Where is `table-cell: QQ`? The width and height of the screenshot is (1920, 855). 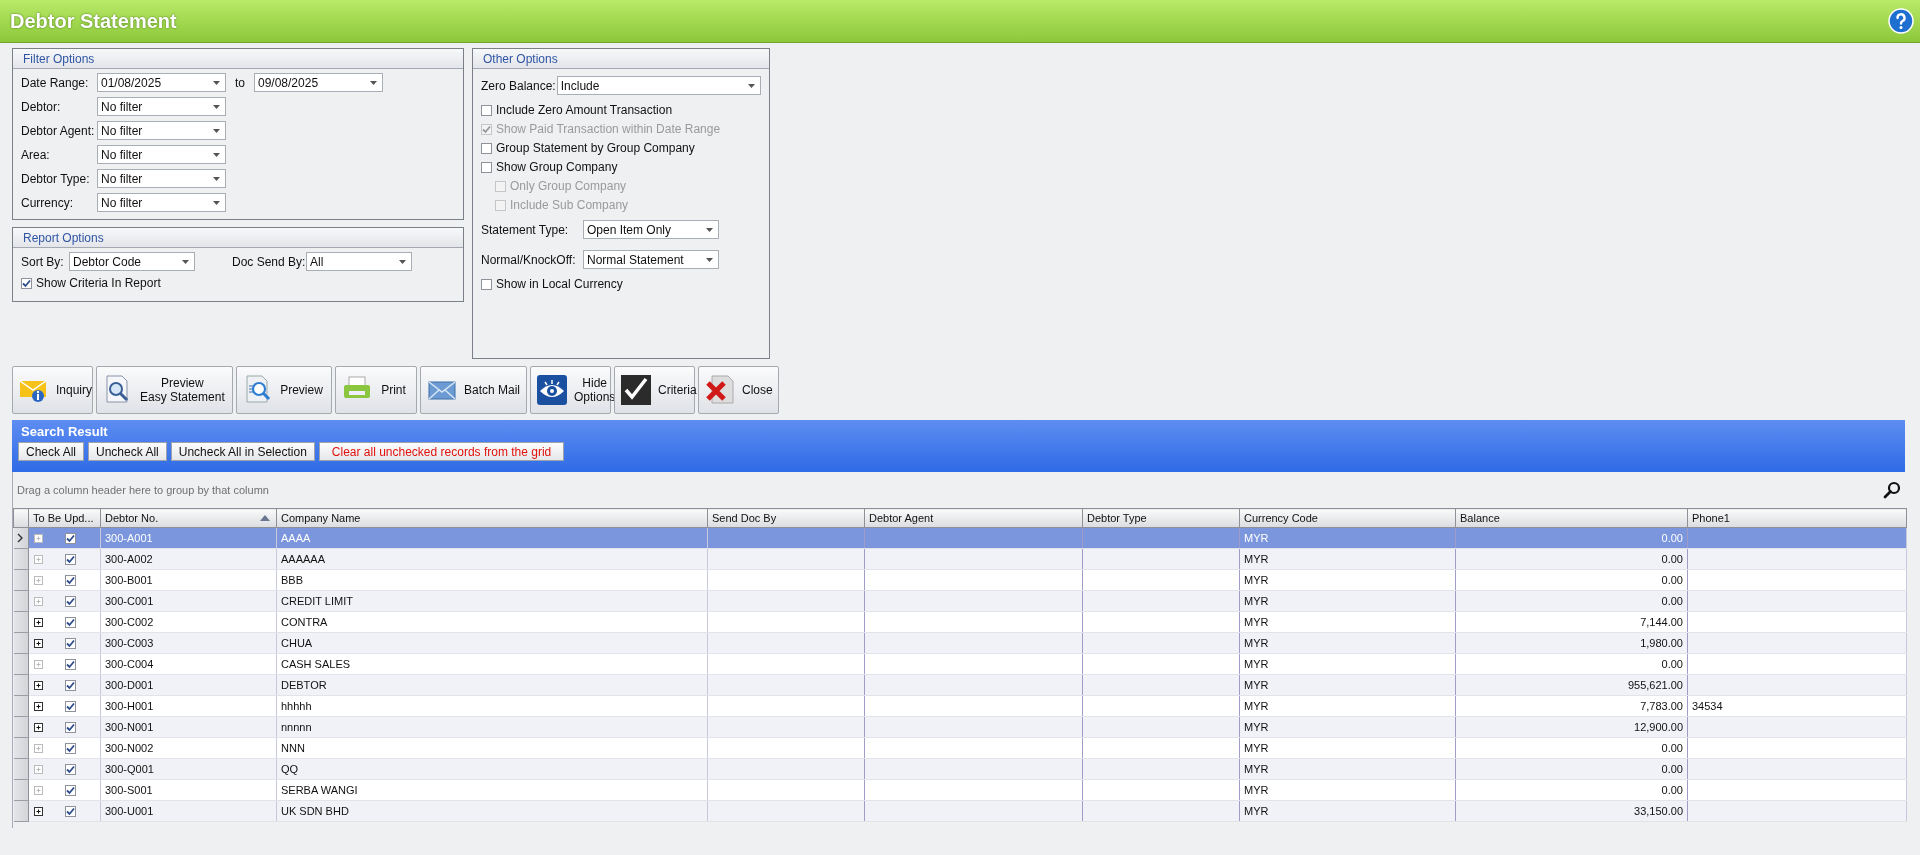
table-cell: QQ is located at coordinates (492, 769).